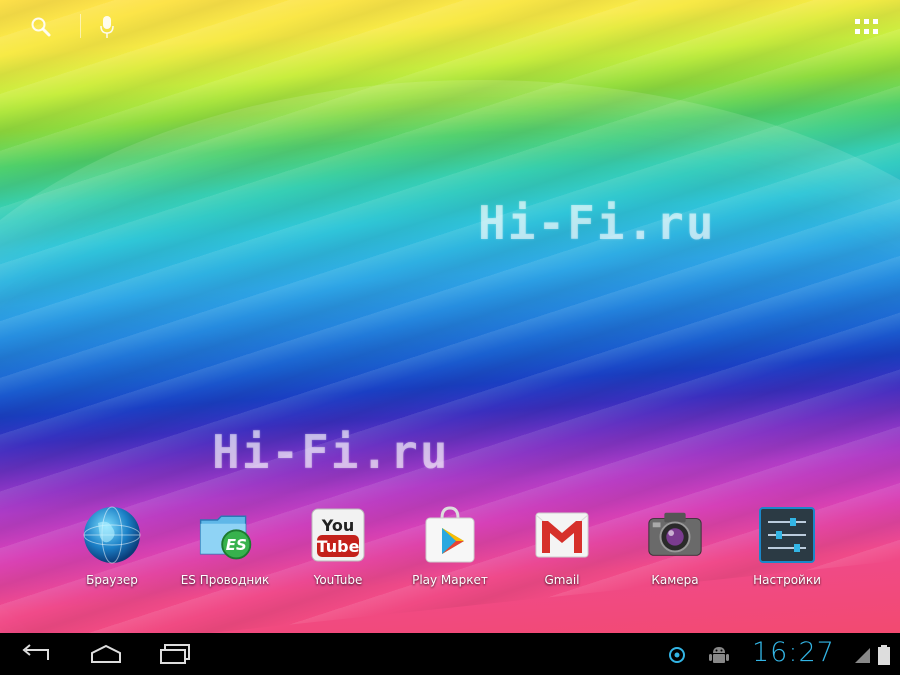 This screenshot has height=675, width=900. Describe the element at coordinates (225, 535) in the screenshot. I see `es-file-explorer-icon: ES` at that location.